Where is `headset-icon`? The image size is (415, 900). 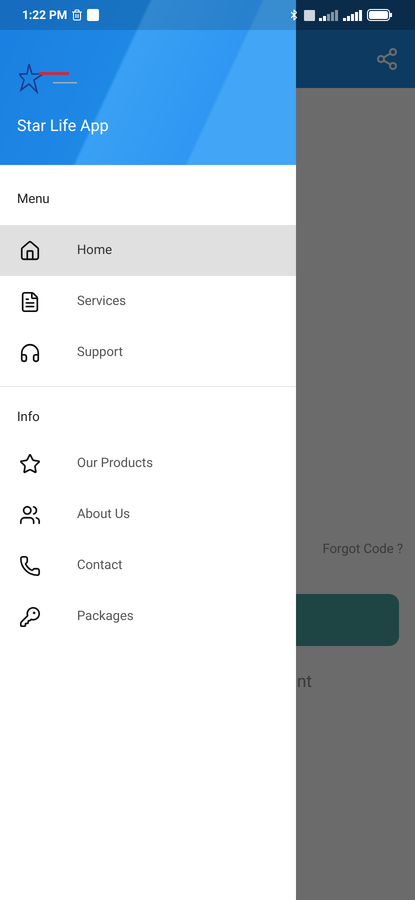
headset-icon is located at coordinates (30, 353).